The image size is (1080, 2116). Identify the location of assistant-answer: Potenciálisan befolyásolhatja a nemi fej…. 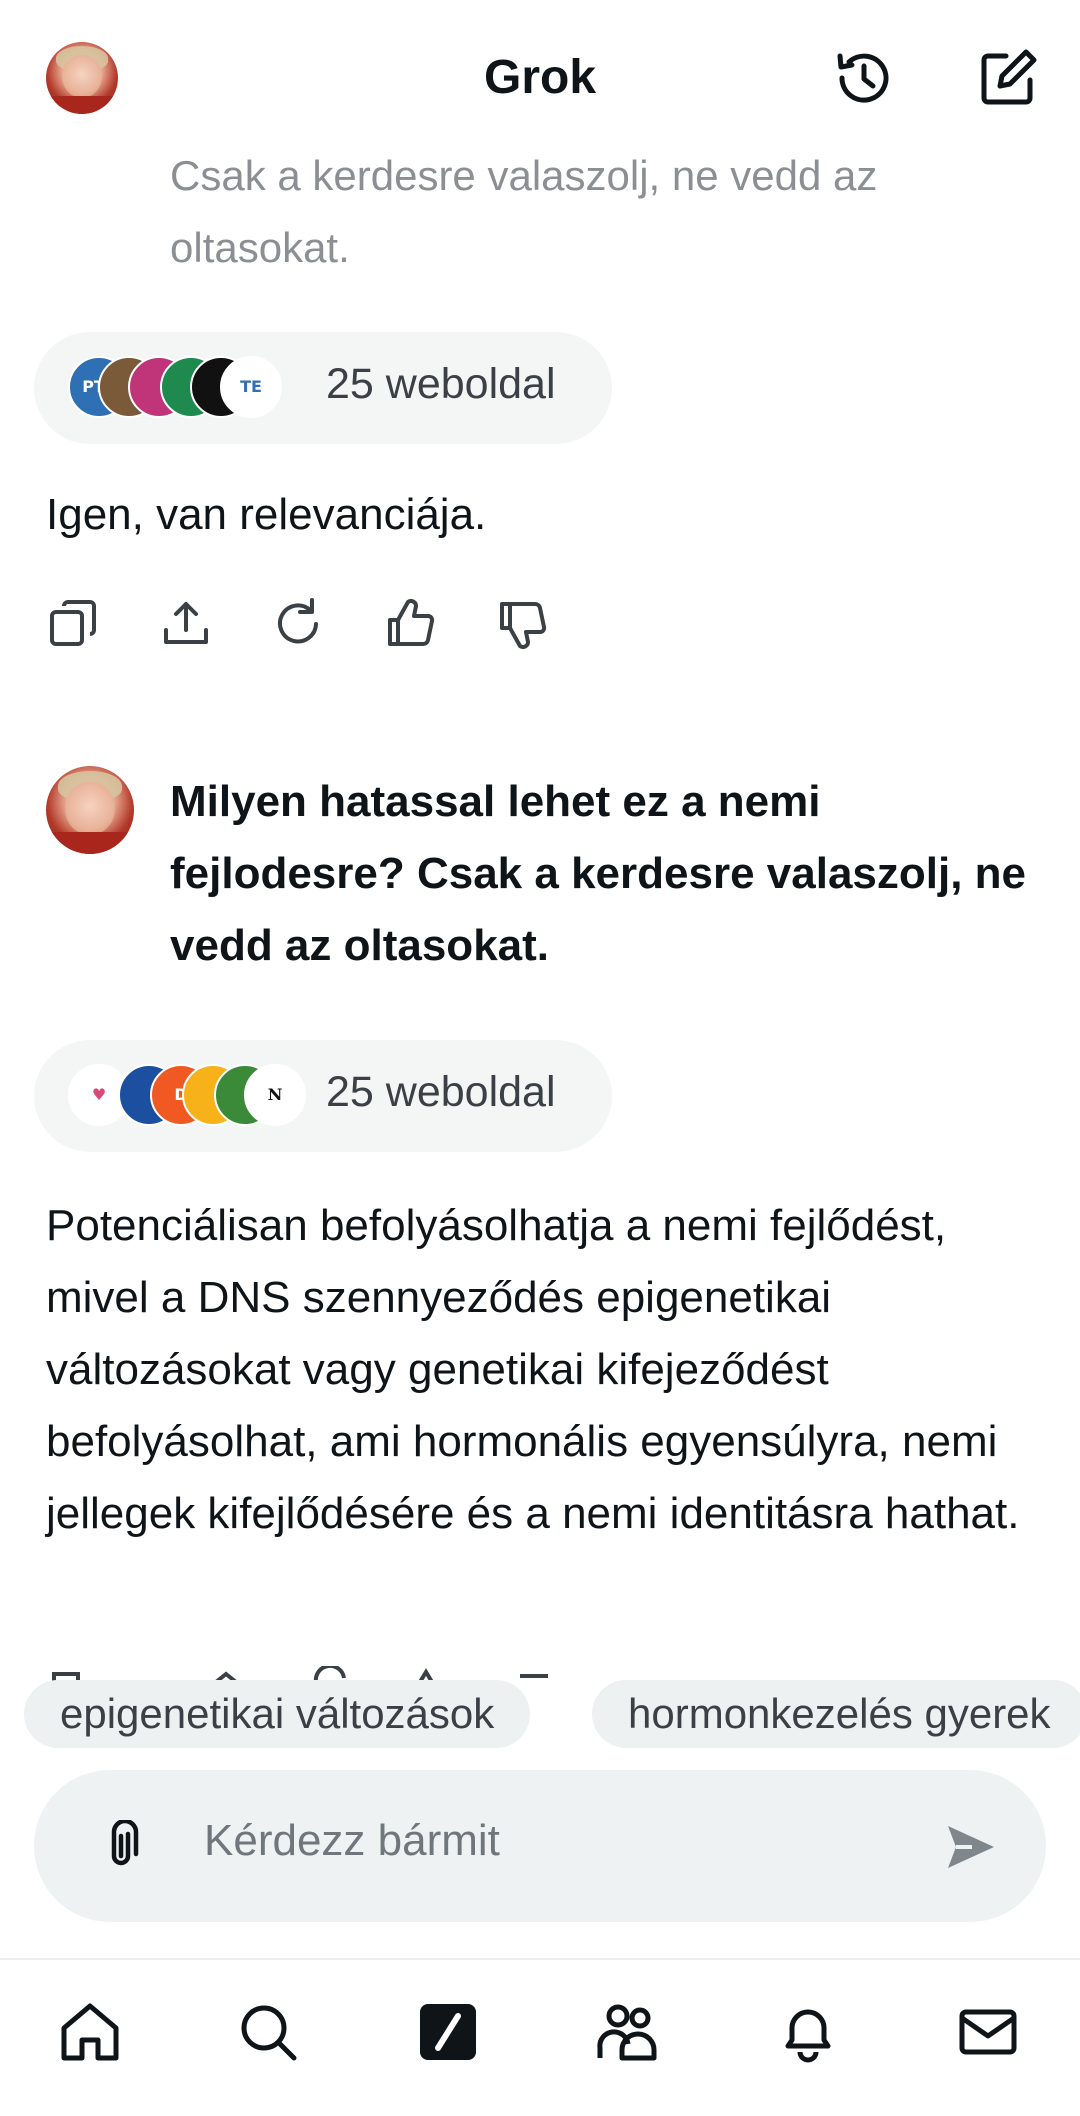
(533, 1369).